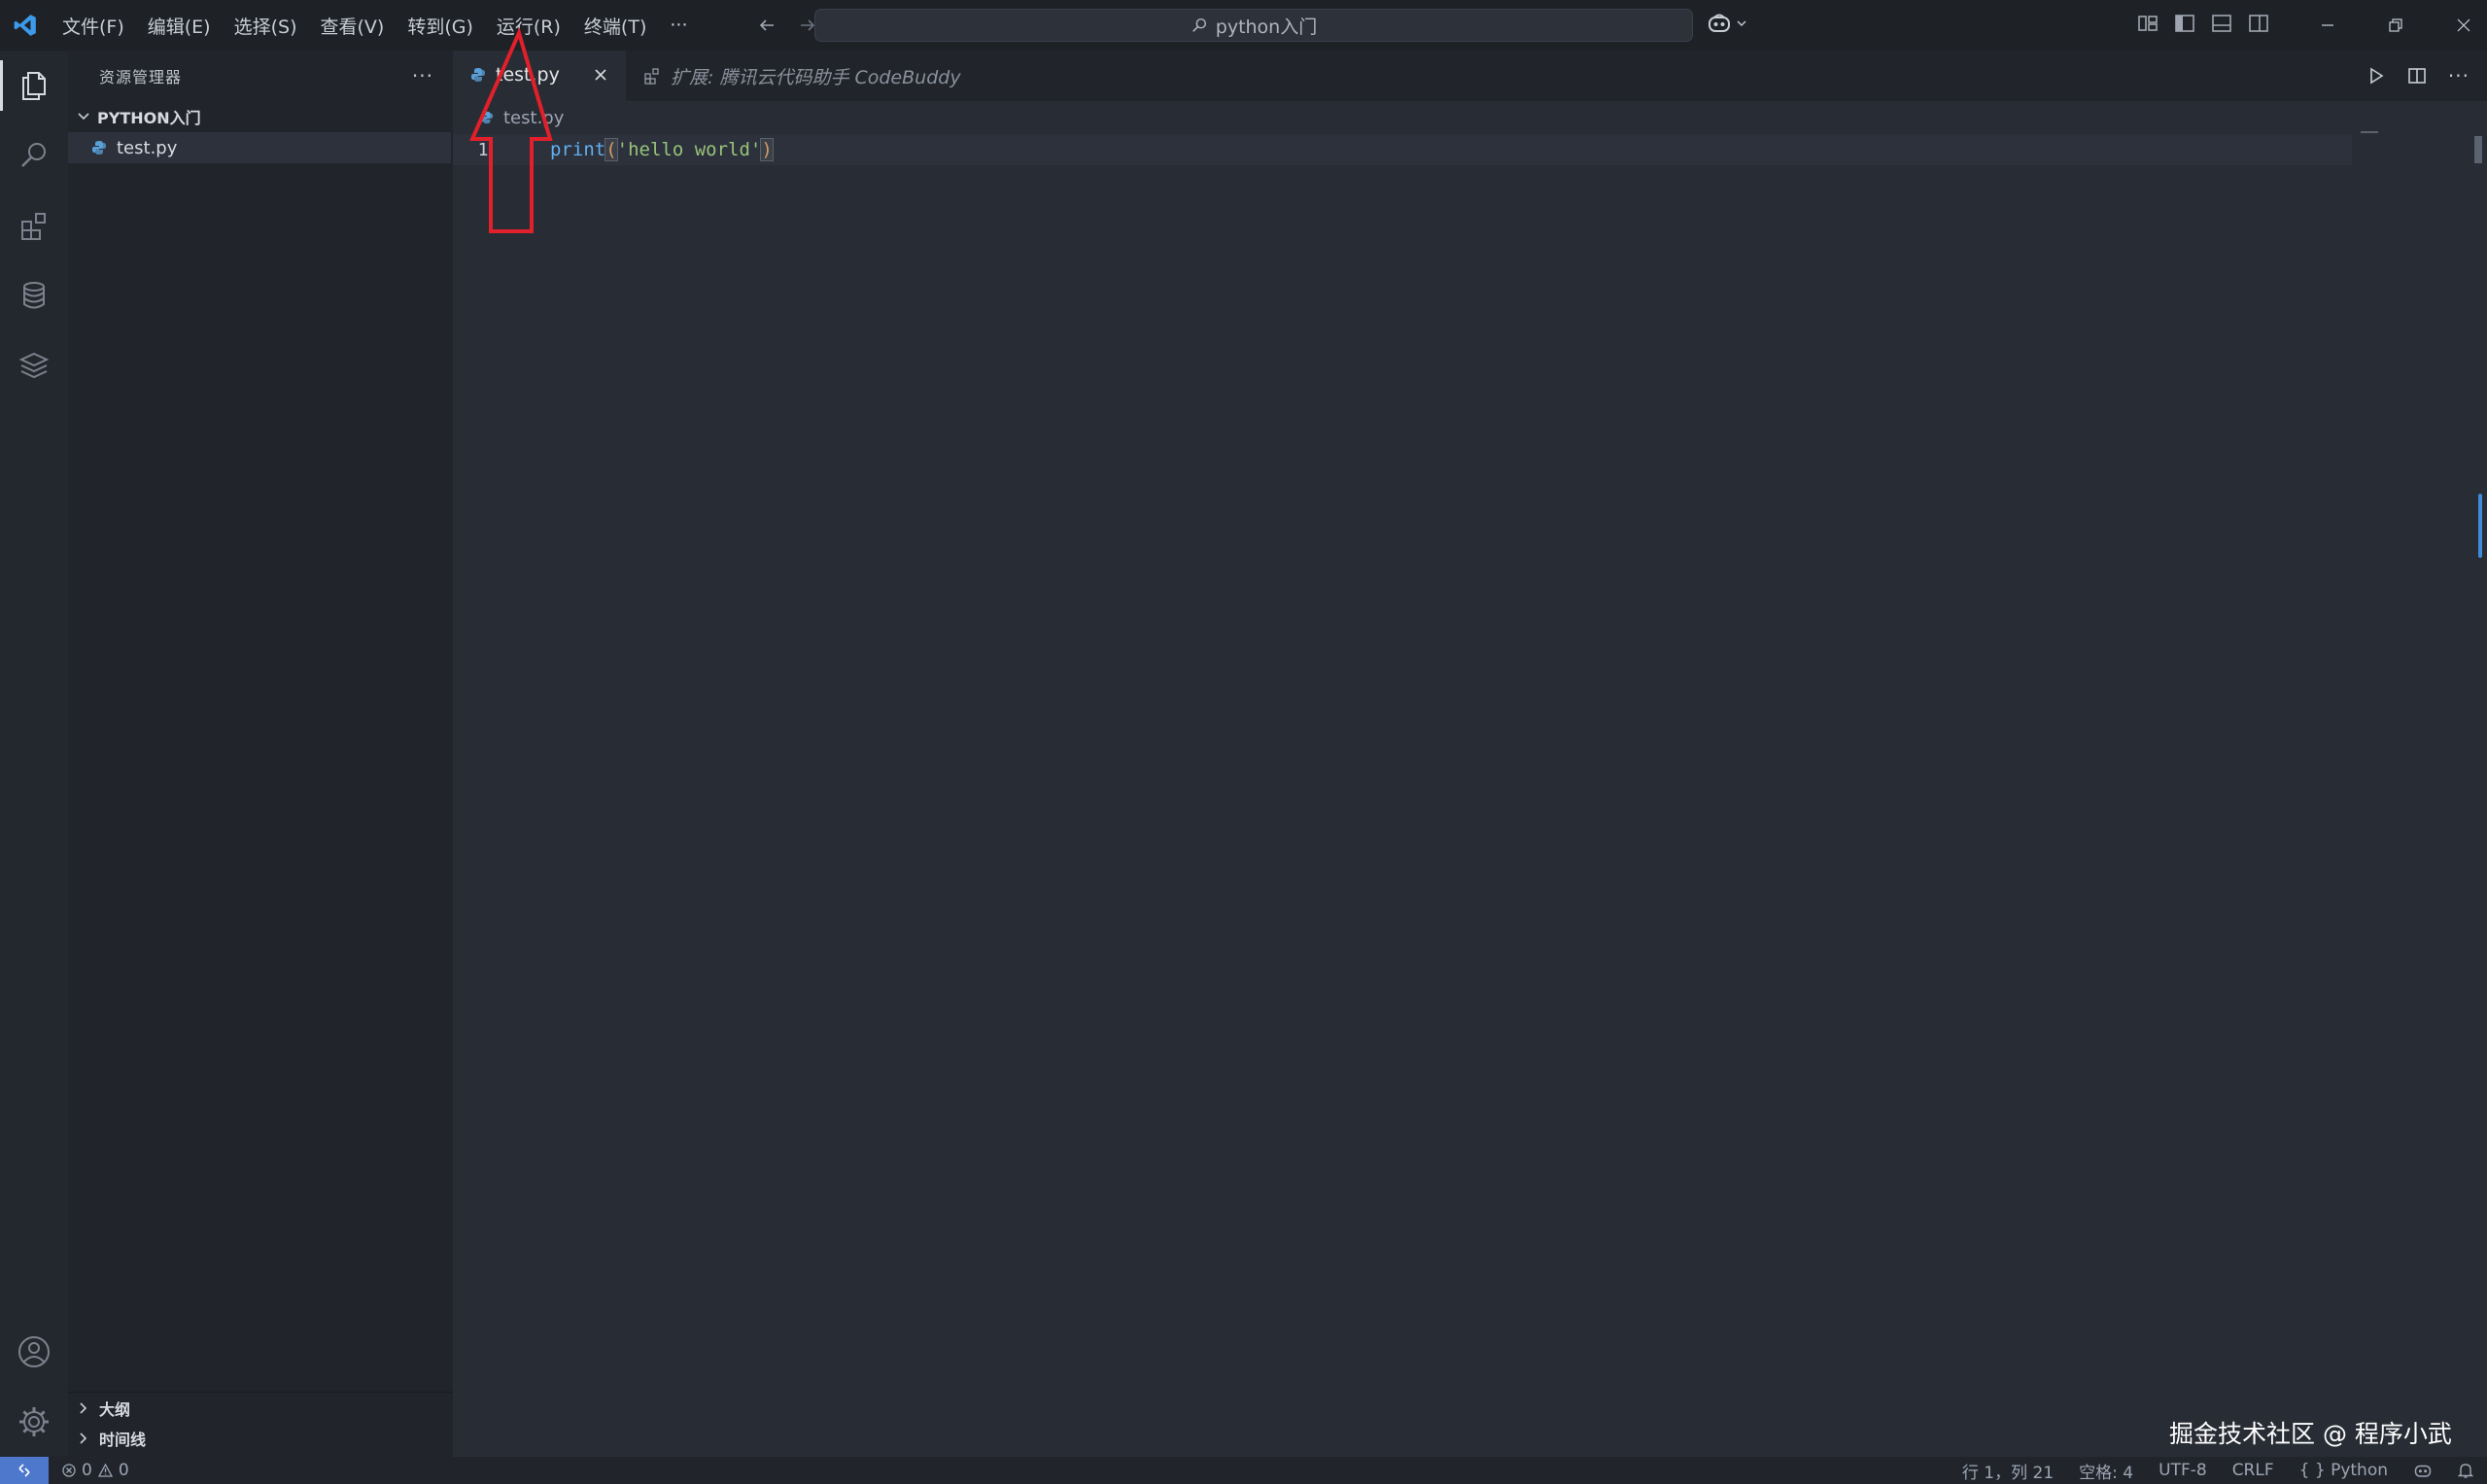 This screenshot has height=1484, width=2487. Describe the element at coordinates (2008, 1471) in the screenshot. I see `cursor-position: 行 1，列 21` at that location.